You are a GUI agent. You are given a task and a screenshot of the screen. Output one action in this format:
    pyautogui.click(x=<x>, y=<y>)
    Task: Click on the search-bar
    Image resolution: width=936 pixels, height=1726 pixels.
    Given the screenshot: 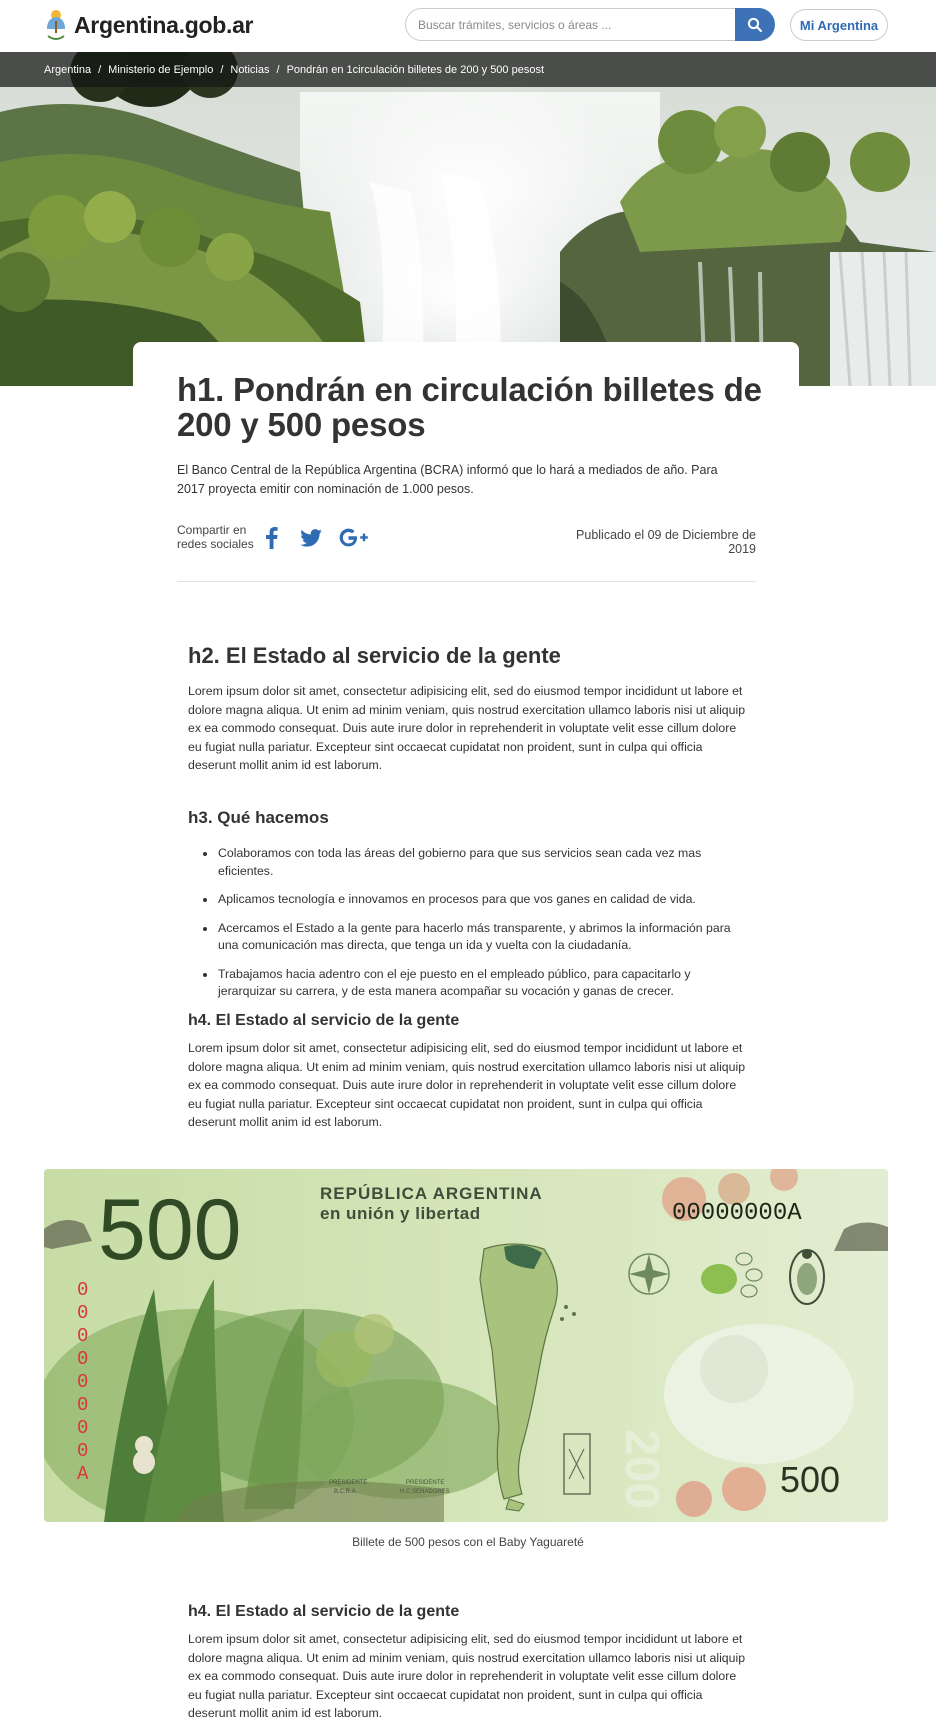 What is the action you would take?
    pyautogui.click(x=590, y=24)
    